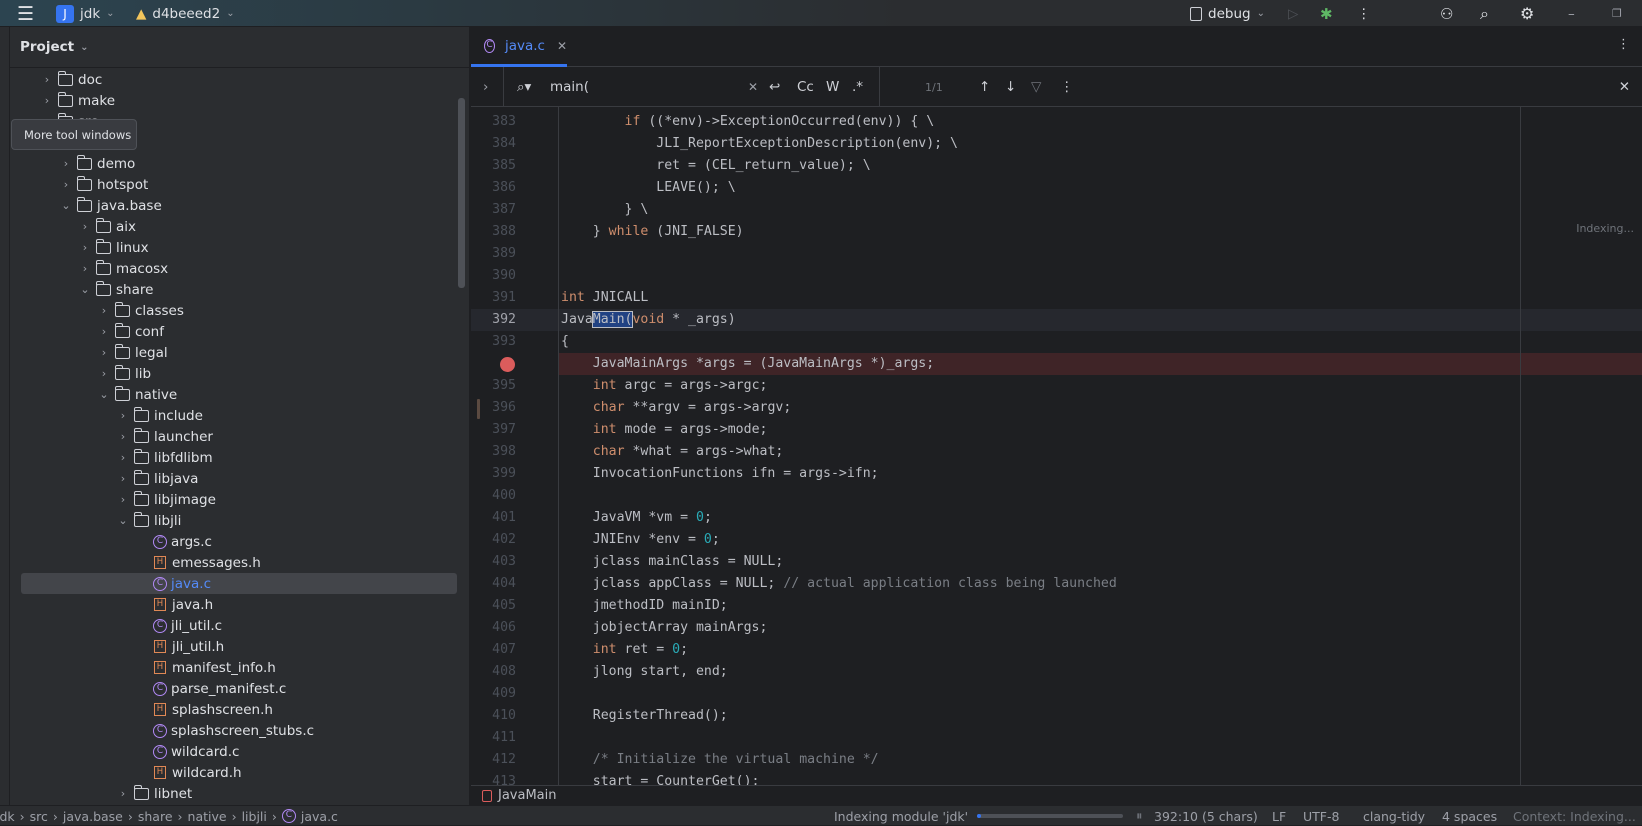 The image size is (1642, 826). Describe the element at coordinates (493, 760) in the screenshot. I see `line-number: 412` at that location.